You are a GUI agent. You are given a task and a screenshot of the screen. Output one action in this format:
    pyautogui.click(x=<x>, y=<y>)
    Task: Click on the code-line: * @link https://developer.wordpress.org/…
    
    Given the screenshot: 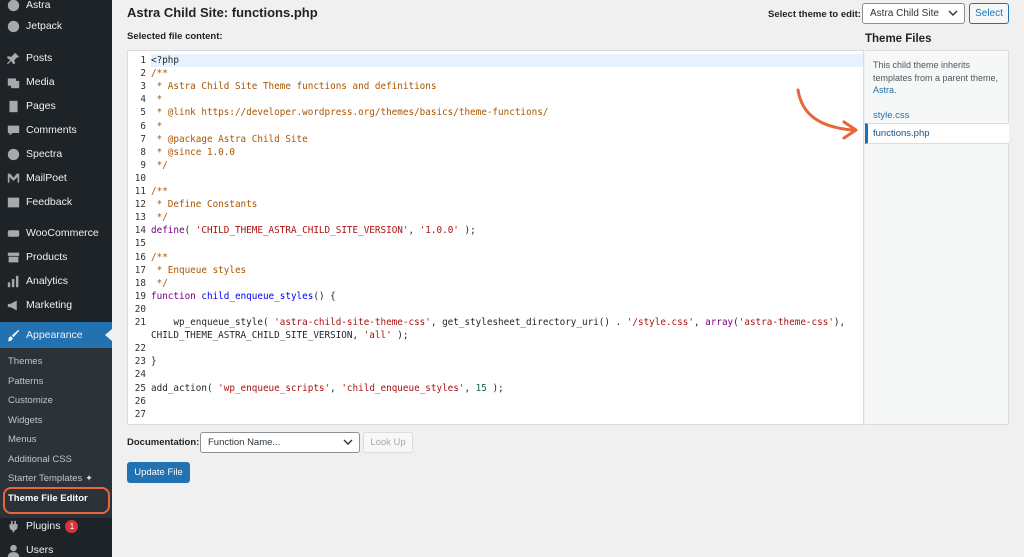 What is the action you would take?
    pyautogui.click(x=350, y=112)
    